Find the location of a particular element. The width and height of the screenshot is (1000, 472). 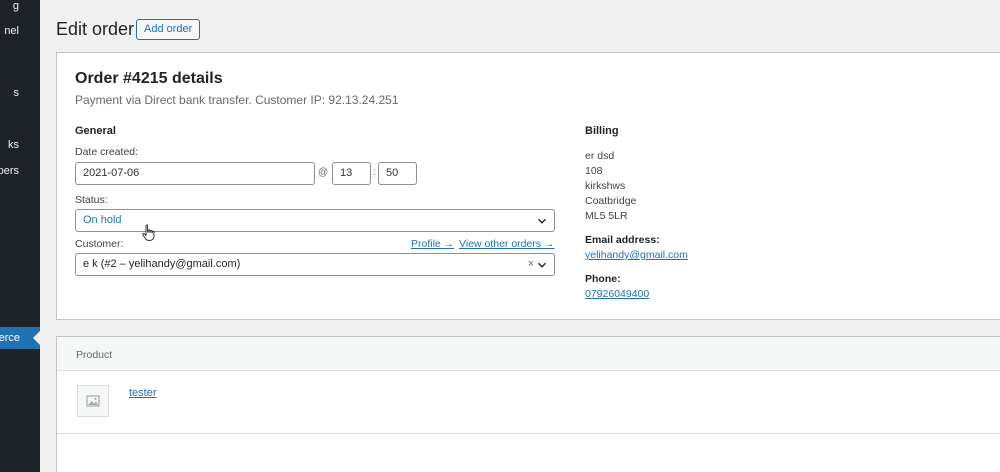

customer-profile-link: Profile → is located at coordinates (432, 244).